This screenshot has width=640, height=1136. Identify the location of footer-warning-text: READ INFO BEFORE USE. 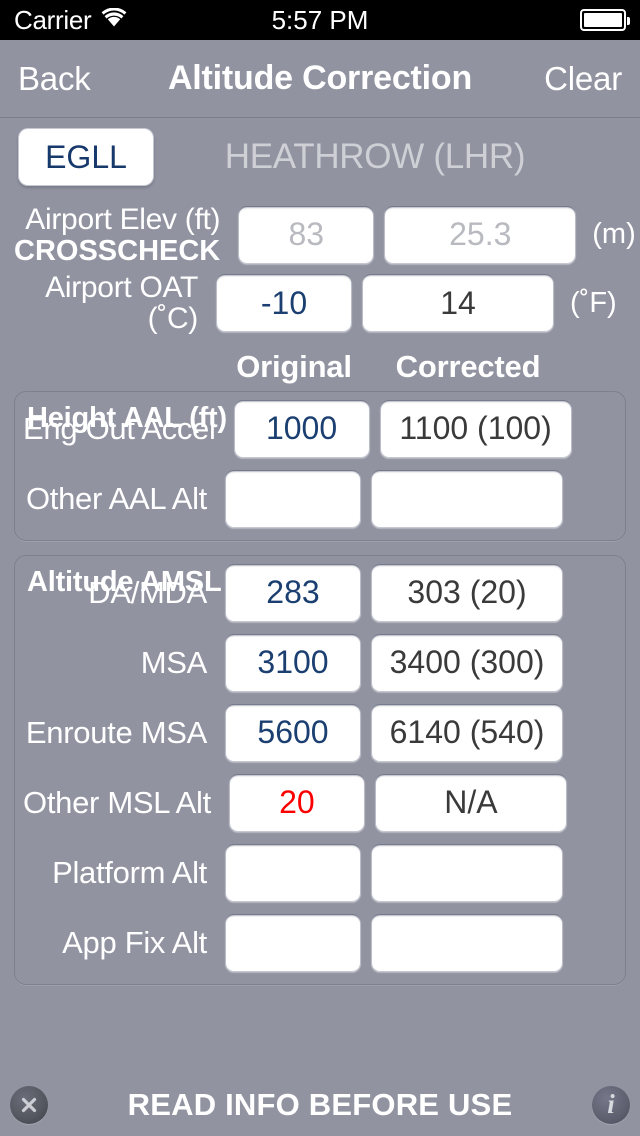
(320, 1104).